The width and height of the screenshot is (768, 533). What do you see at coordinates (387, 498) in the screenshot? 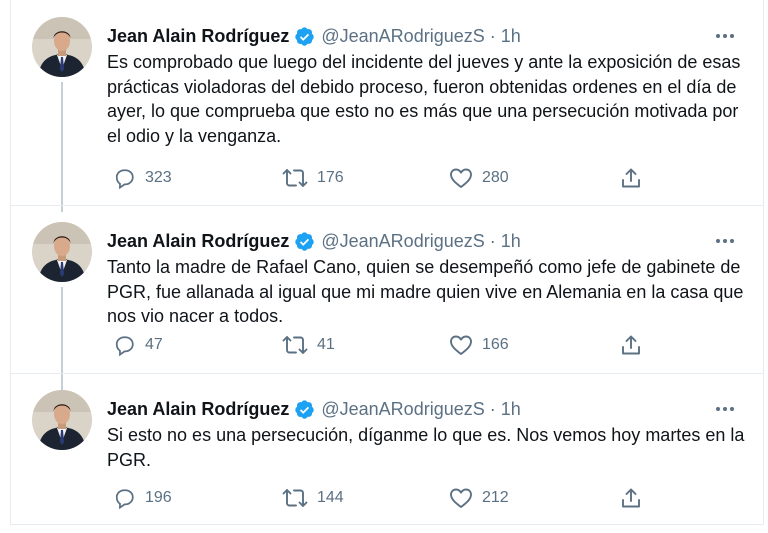
I see `tweet-actions: 196 144 212` at bounding box center [387, 498].